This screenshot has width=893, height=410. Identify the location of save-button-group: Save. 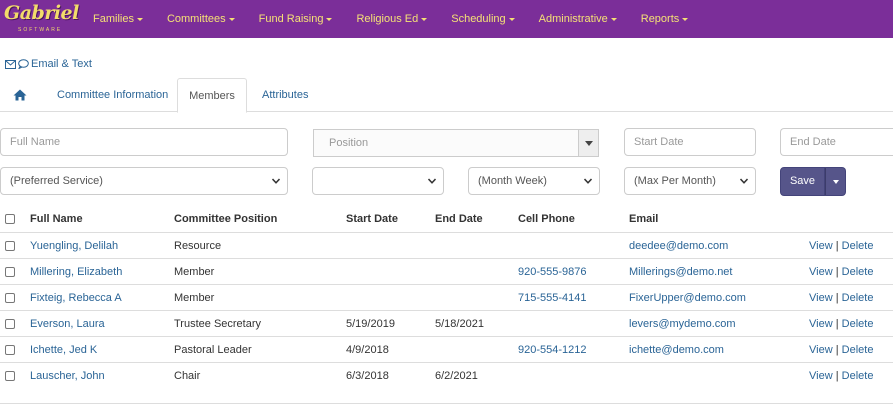
(813, 181).